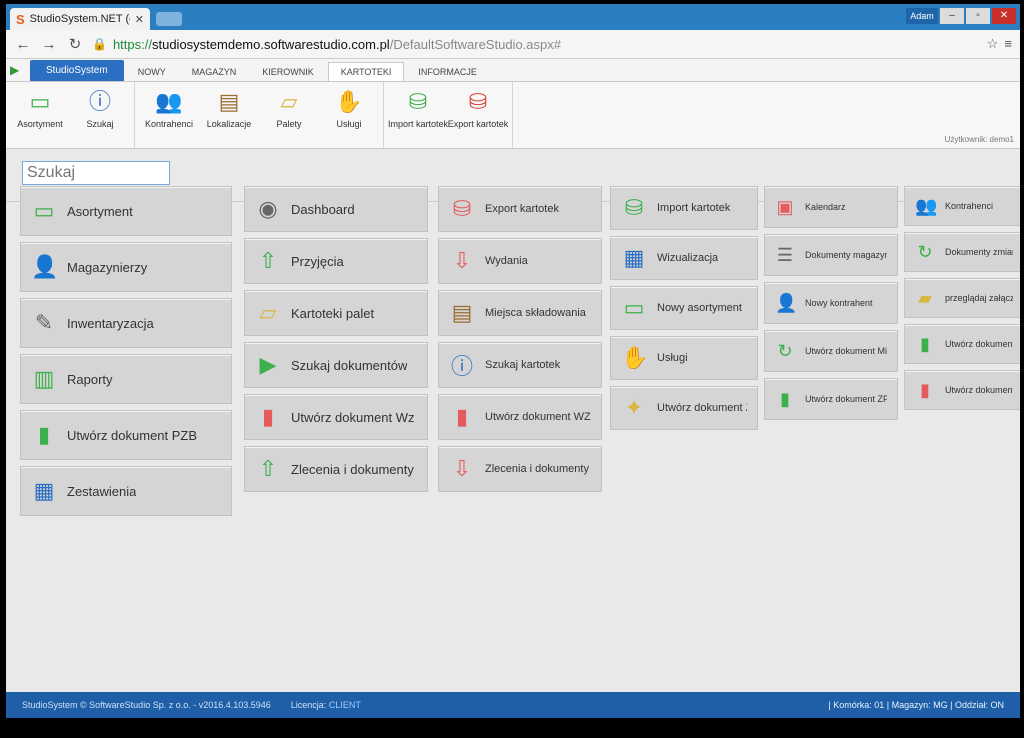 This screenshot has height=738, width=1024. Describe the element at coordinates (336, 365) in the screenshot. I see `tile-szukaj-dokumentow: ▶ Szukaj dokumentów` at that location.